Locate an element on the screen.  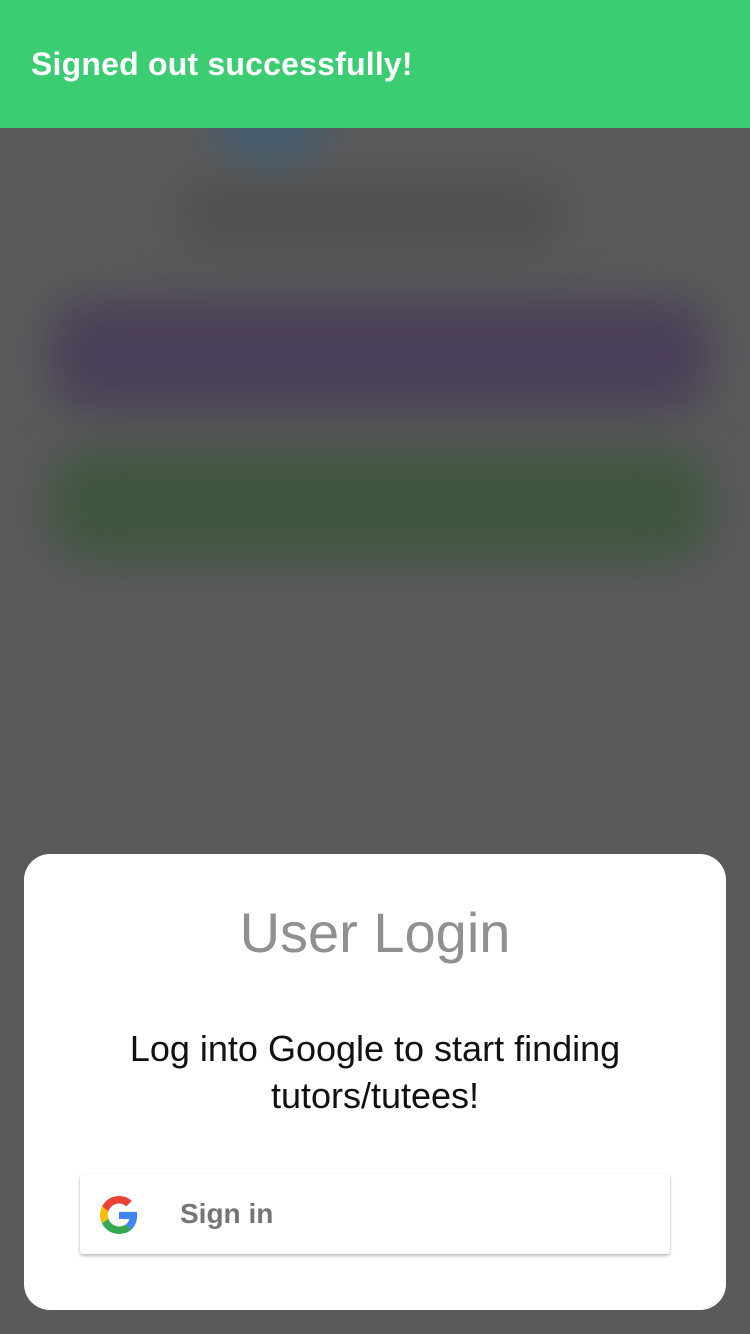
modal-message-line-1: Log into Google to start finding is located at coordinates (375, 1048).